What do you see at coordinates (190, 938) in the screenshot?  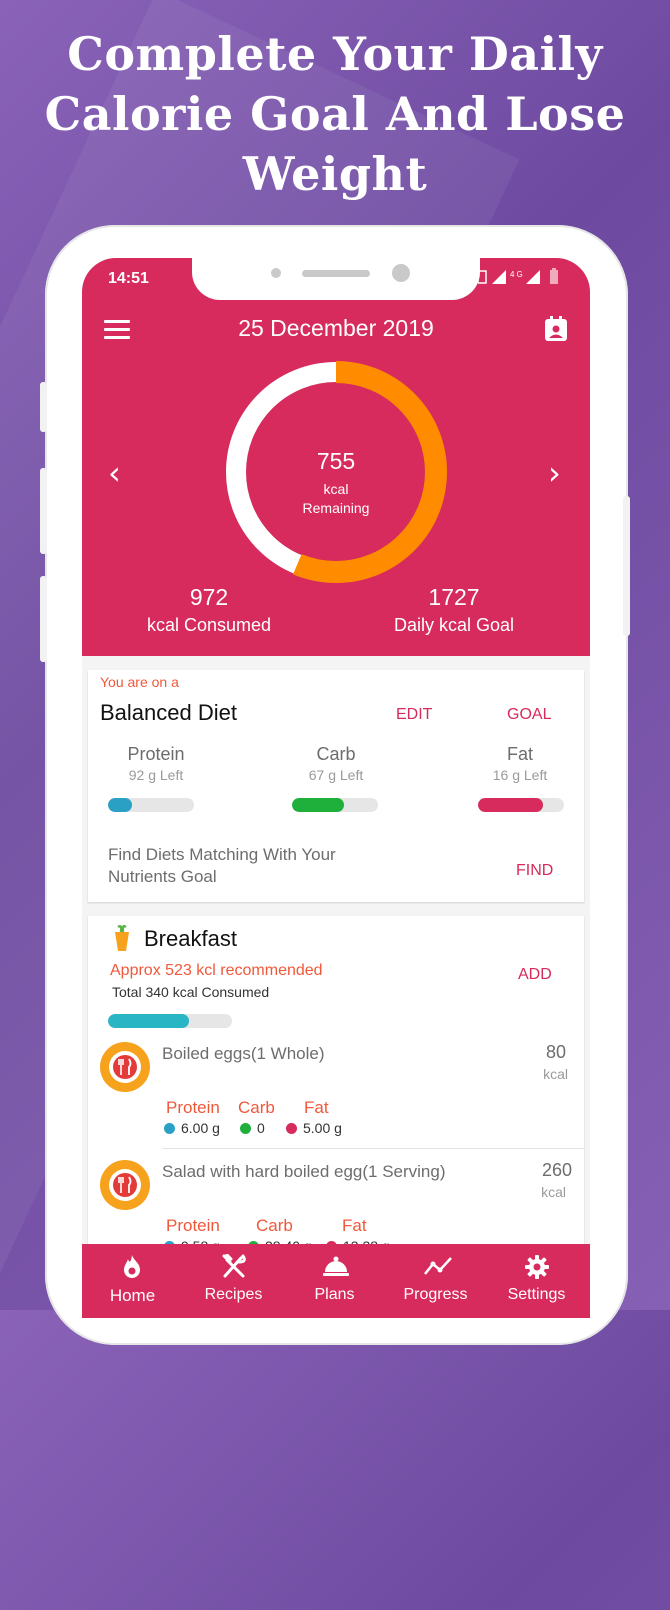 I see `breakfast-title: Breakfast` at bounding box center [190, 938].